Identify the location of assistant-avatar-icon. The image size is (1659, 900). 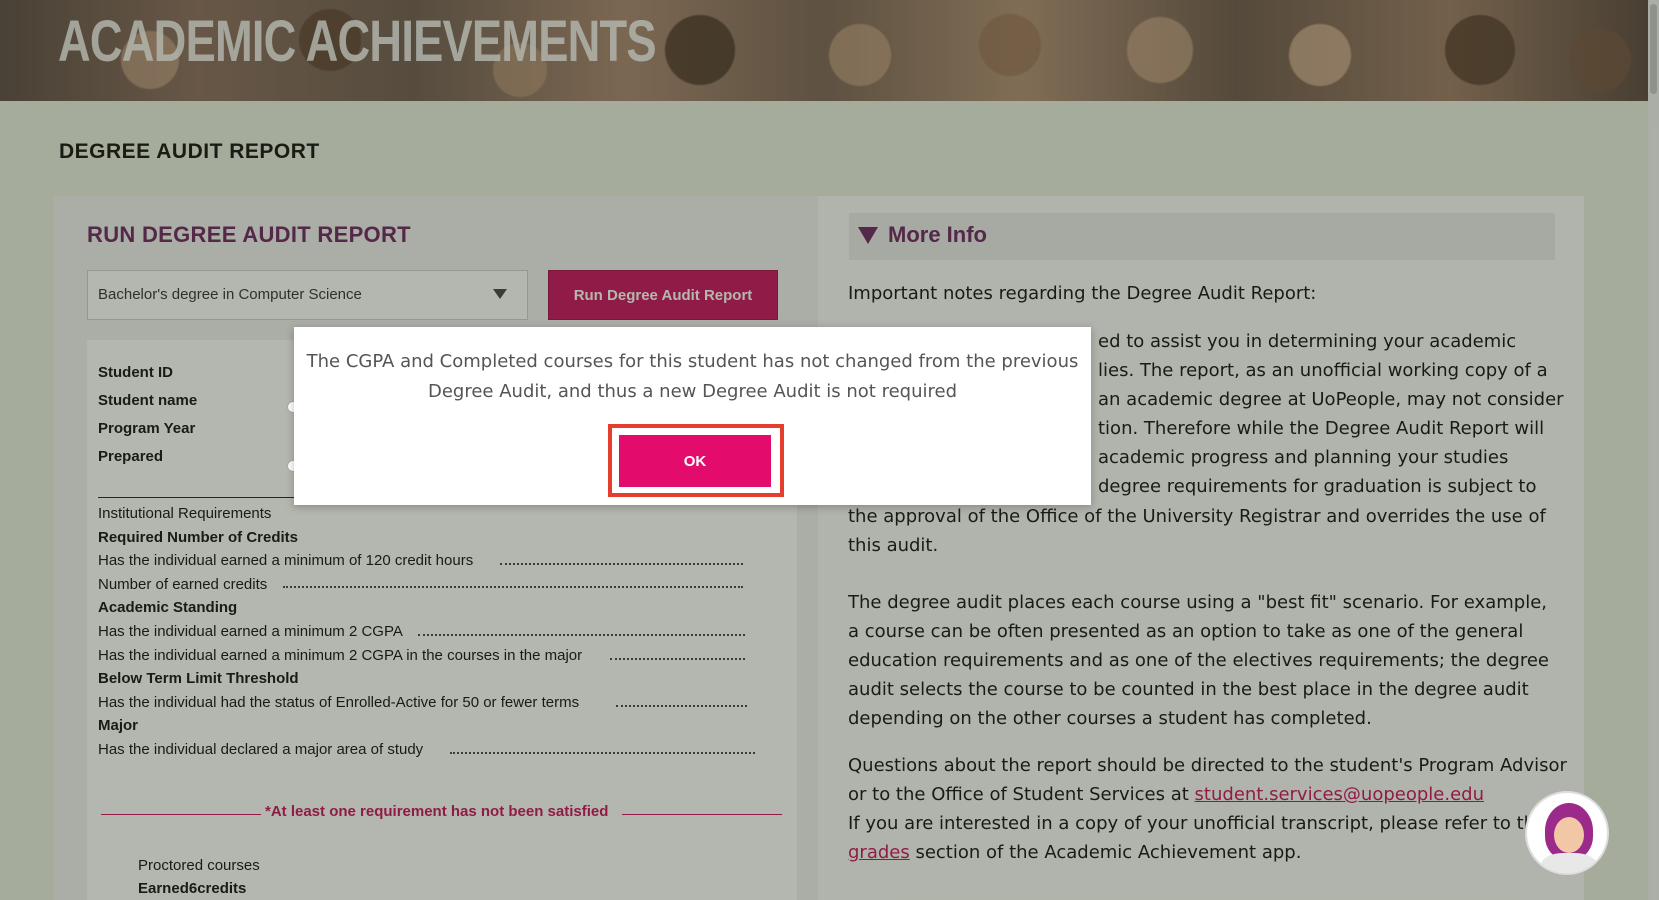
(1567, 833).